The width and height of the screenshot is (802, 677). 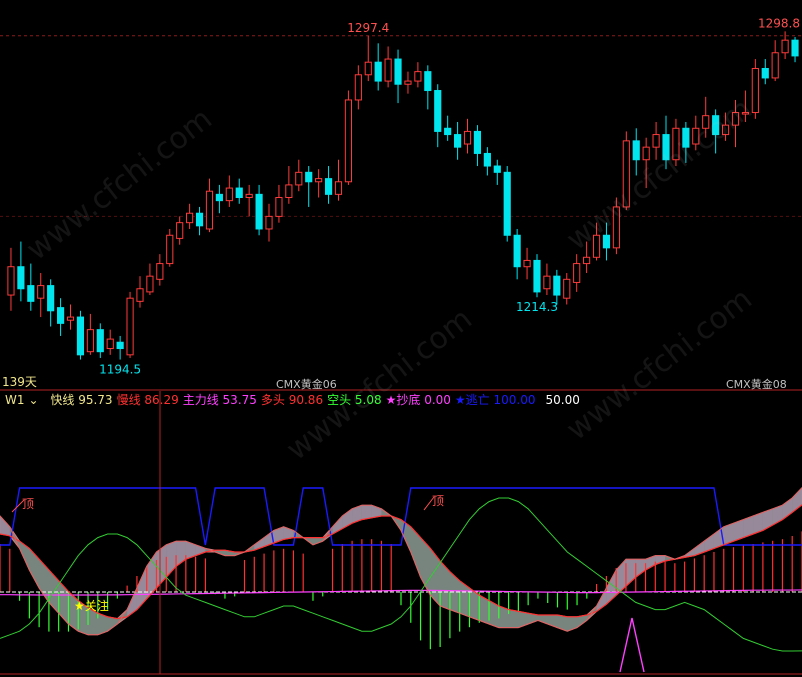 I want to click on focus-annotation: ★关注, so click(x=91, y=605).